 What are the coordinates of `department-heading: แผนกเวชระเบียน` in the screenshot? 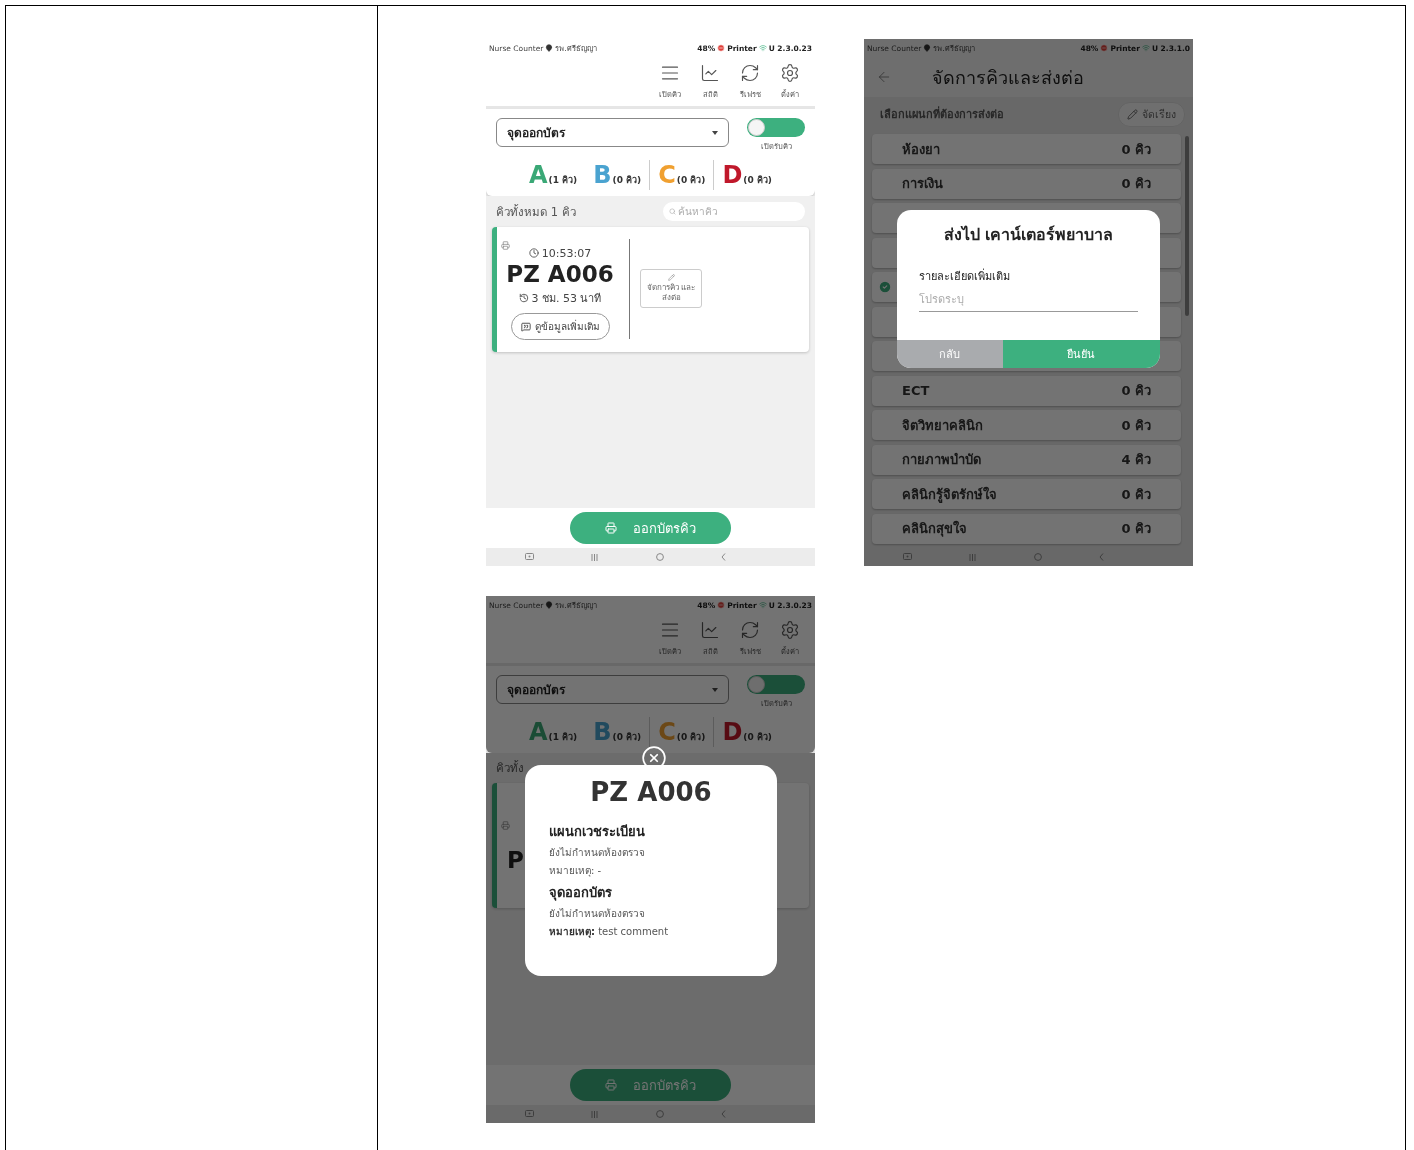 It's located at (597, 832).